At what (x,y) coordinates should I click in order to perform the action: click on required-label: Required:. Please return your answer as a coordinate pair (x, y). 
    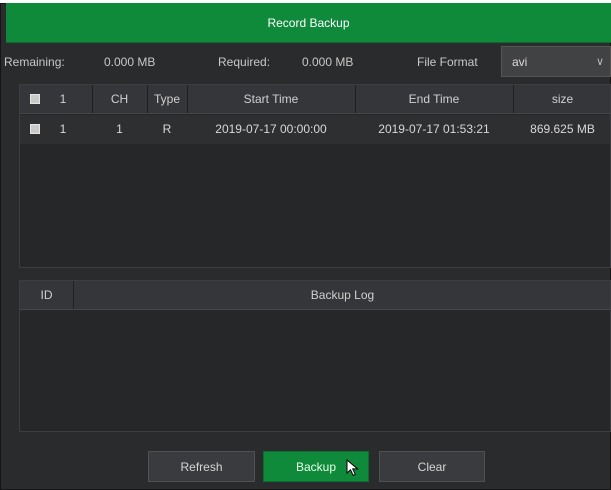
    Looking at the image, I should click on (244, 62).